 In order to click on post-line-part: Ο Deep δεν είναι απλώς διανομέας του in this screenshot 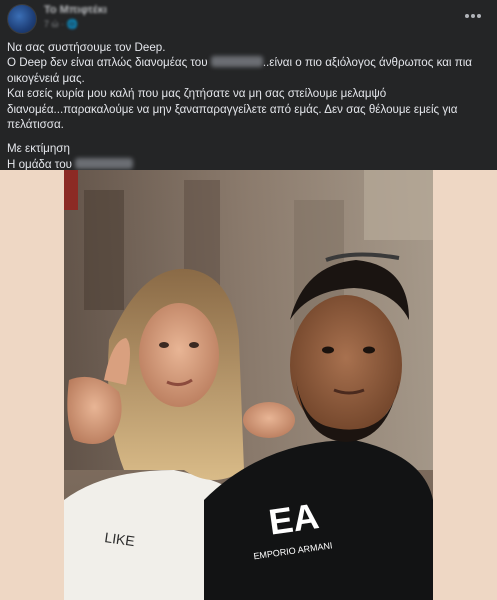, I will do `click(107, 63)`.